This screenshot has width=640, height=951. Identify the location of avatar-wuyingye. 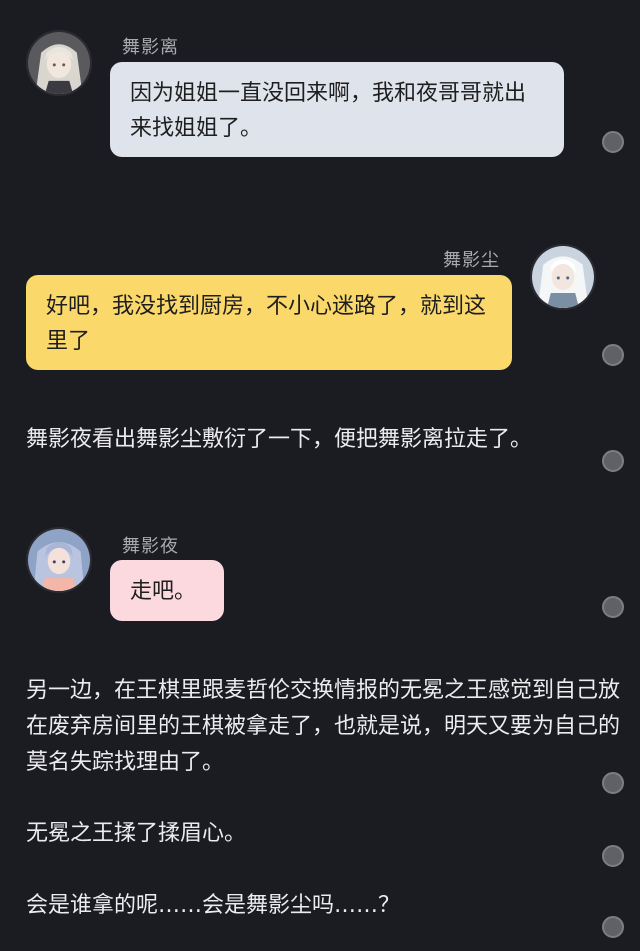
(59, 560).